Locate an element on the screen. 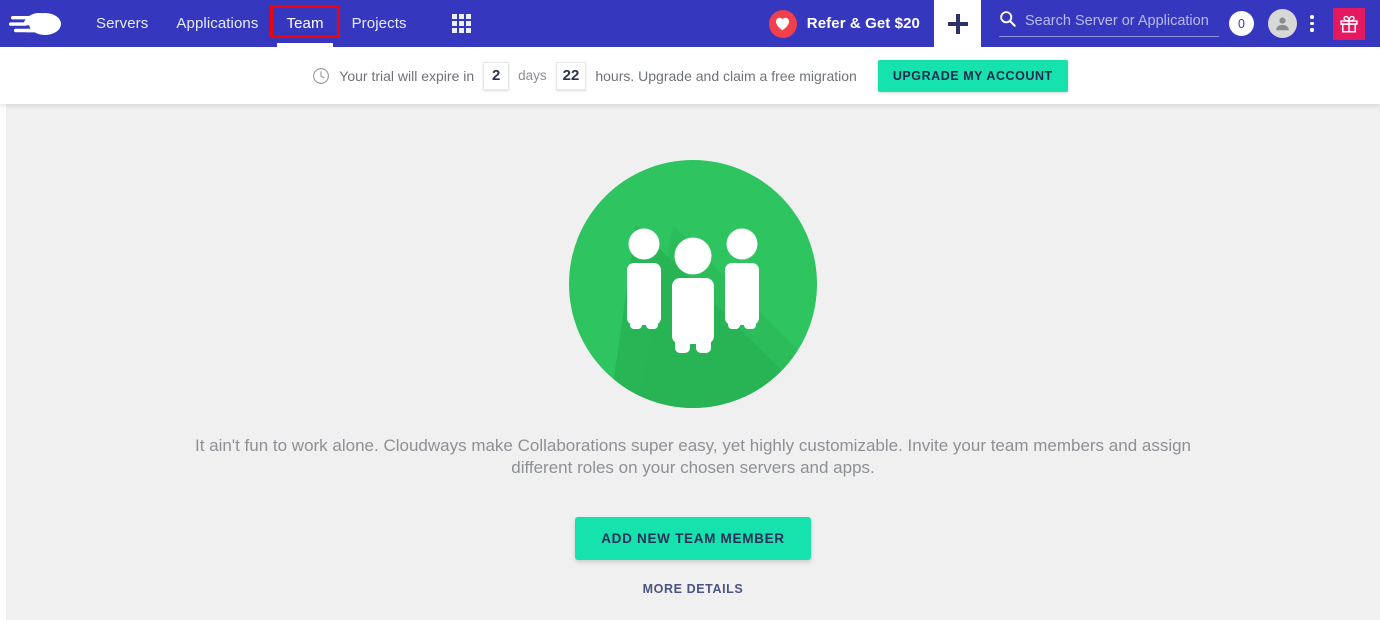 The height and width of the screenshot is (620, 1380). team-people-illustration is located at coordinates (693, 284).